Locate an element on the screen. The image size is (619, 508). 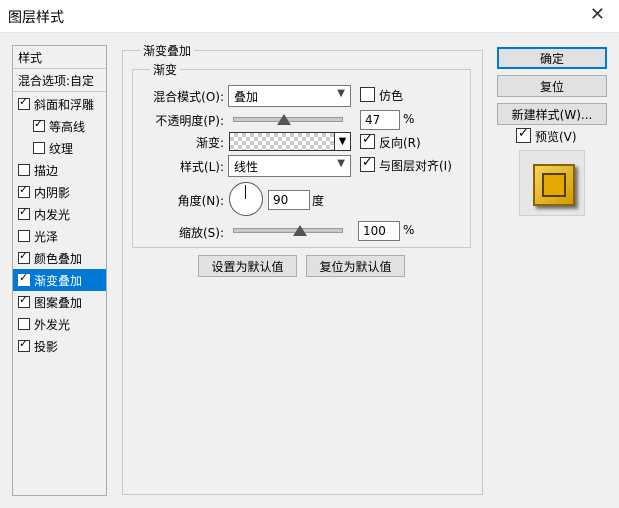
style-item-label: 颜色叠加 is located at coordinates (58, 259).